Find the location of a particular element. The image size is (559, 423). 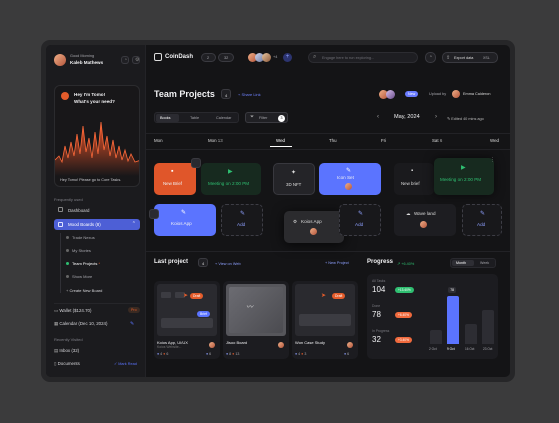

uploader-avatar is located at coordinates (456, 94).